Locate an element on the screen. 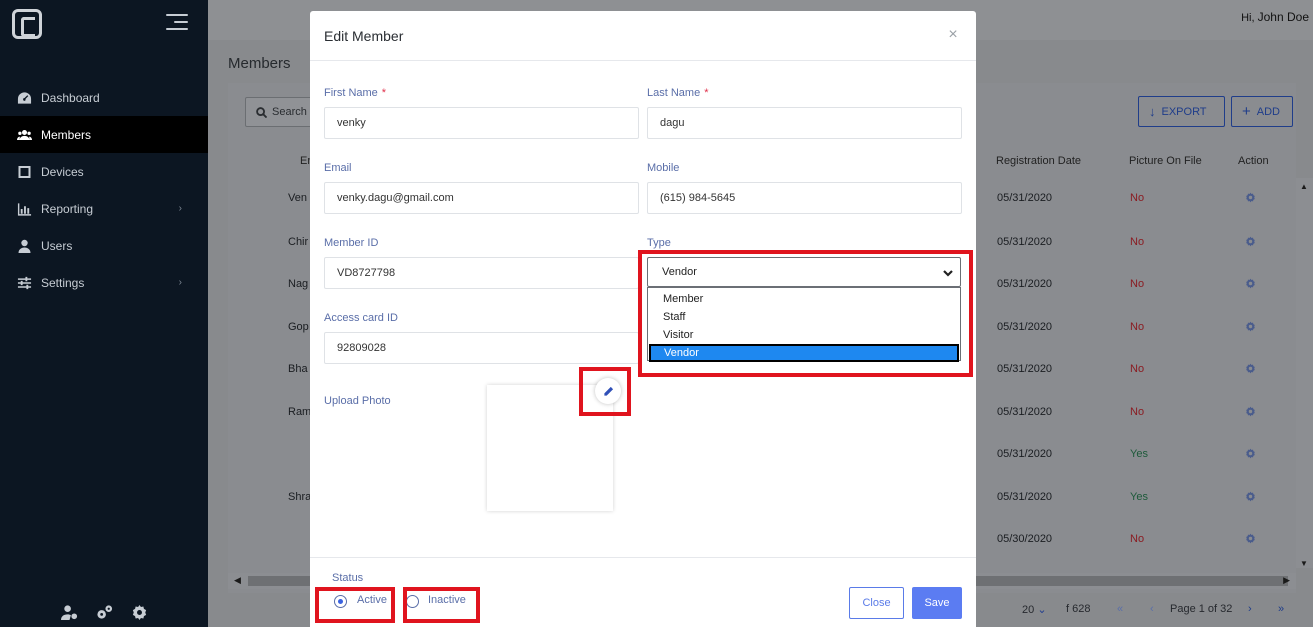 The height and width of the screenshot is (627, 1313). sidebar-item-dashboard: Dashboard is located at coordinates (104, 97).